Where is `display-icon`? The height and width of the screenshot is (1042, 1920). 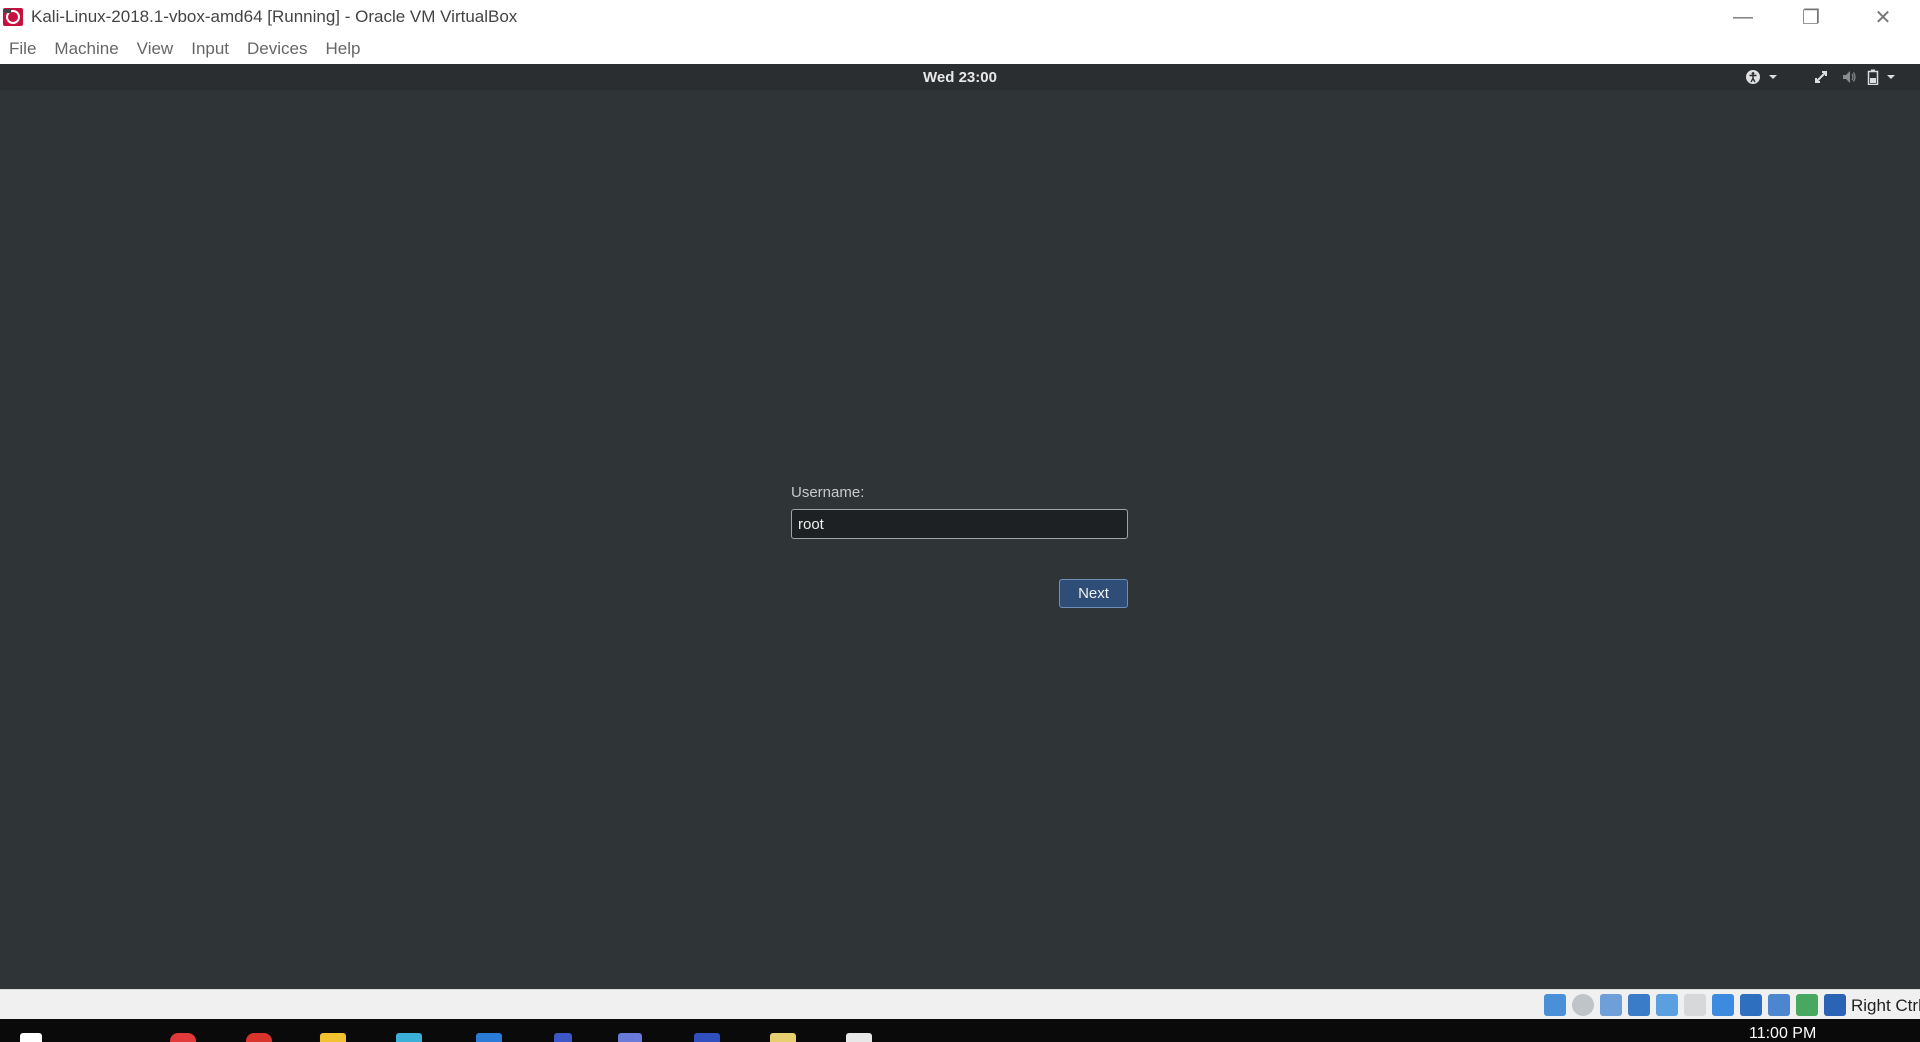
display-icon is located at coordinates (1723, 1005).